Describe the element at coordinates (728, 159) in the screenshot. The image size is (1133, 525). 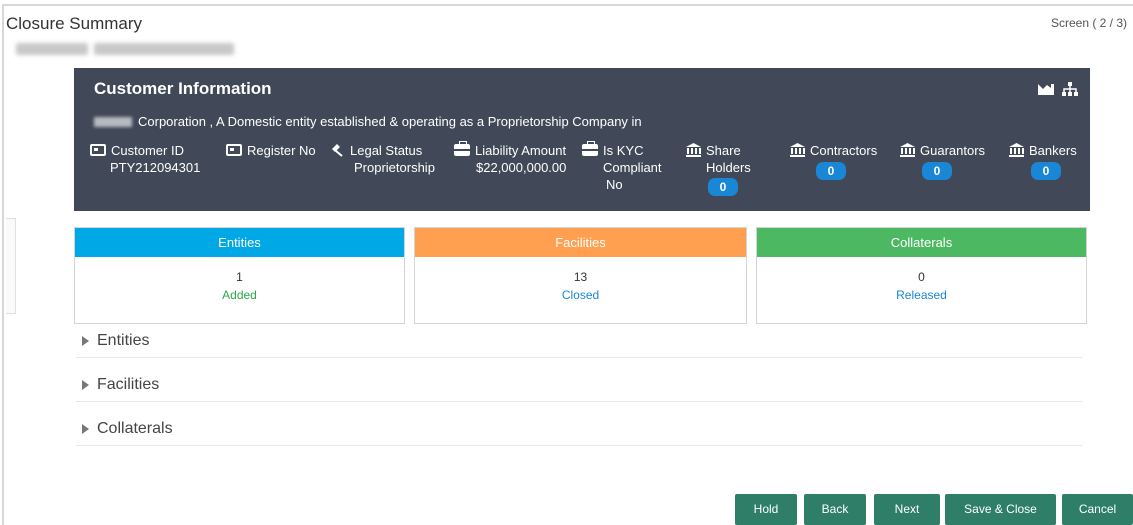
I see `share-holders-label: Share Holders` at that location.